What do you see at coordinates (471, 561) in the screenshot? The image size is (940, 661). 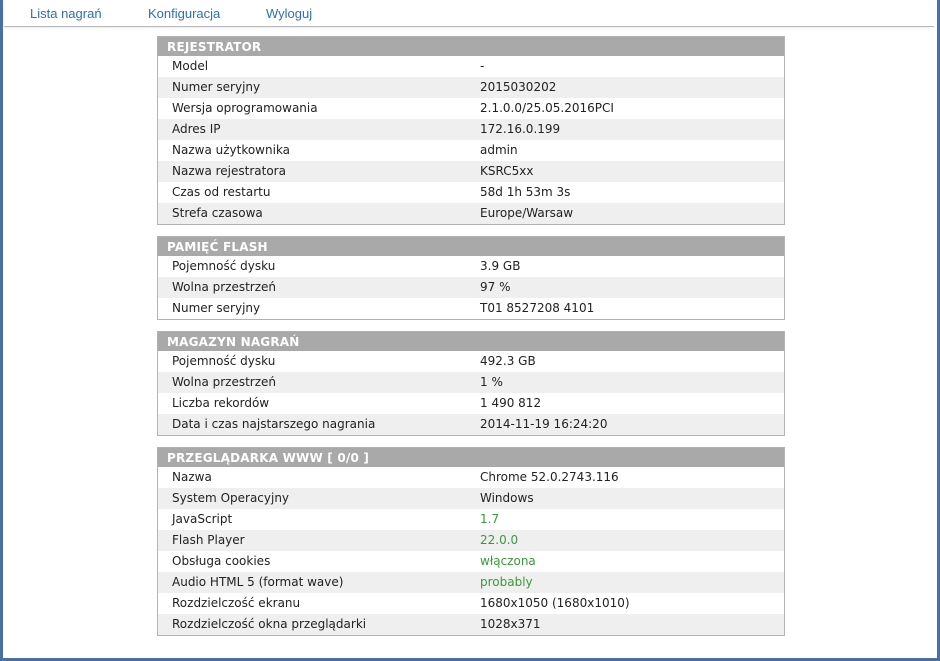 I see `info-row: Obsługa cookies włączona` at bounding box center [471, 561].